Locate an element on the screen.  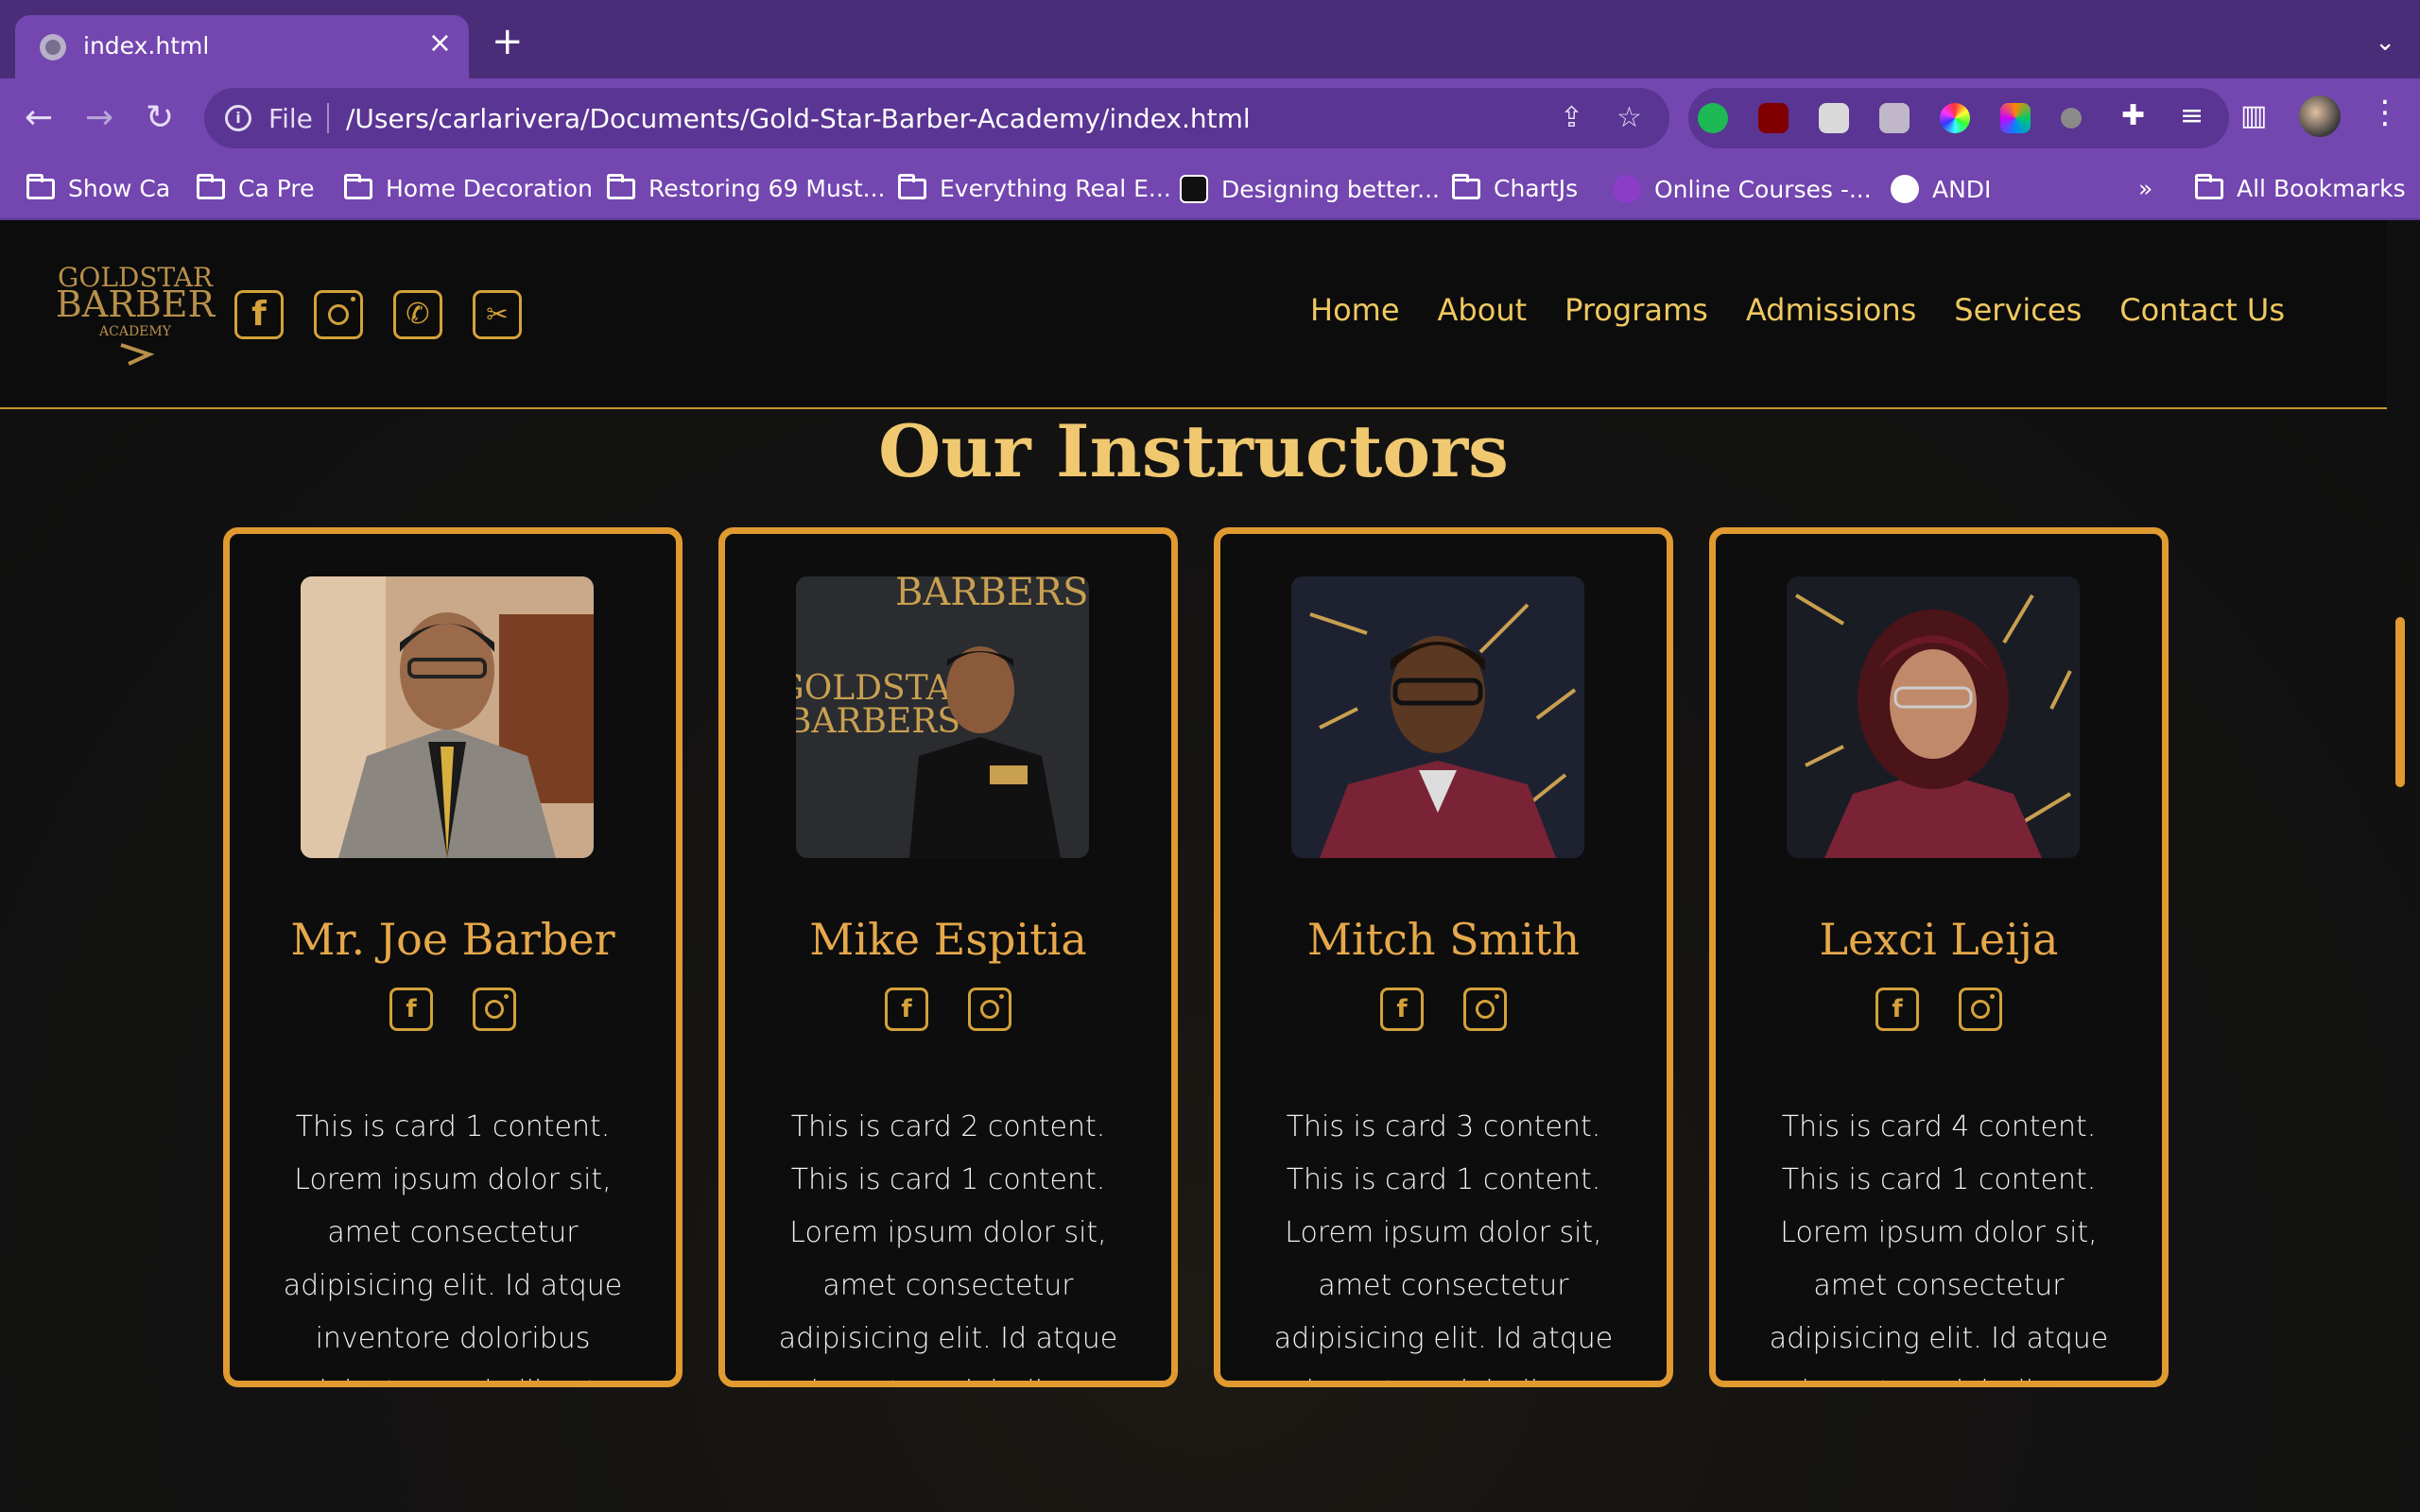
svg-text: ACADEMY is located at coordinates (135, 331).